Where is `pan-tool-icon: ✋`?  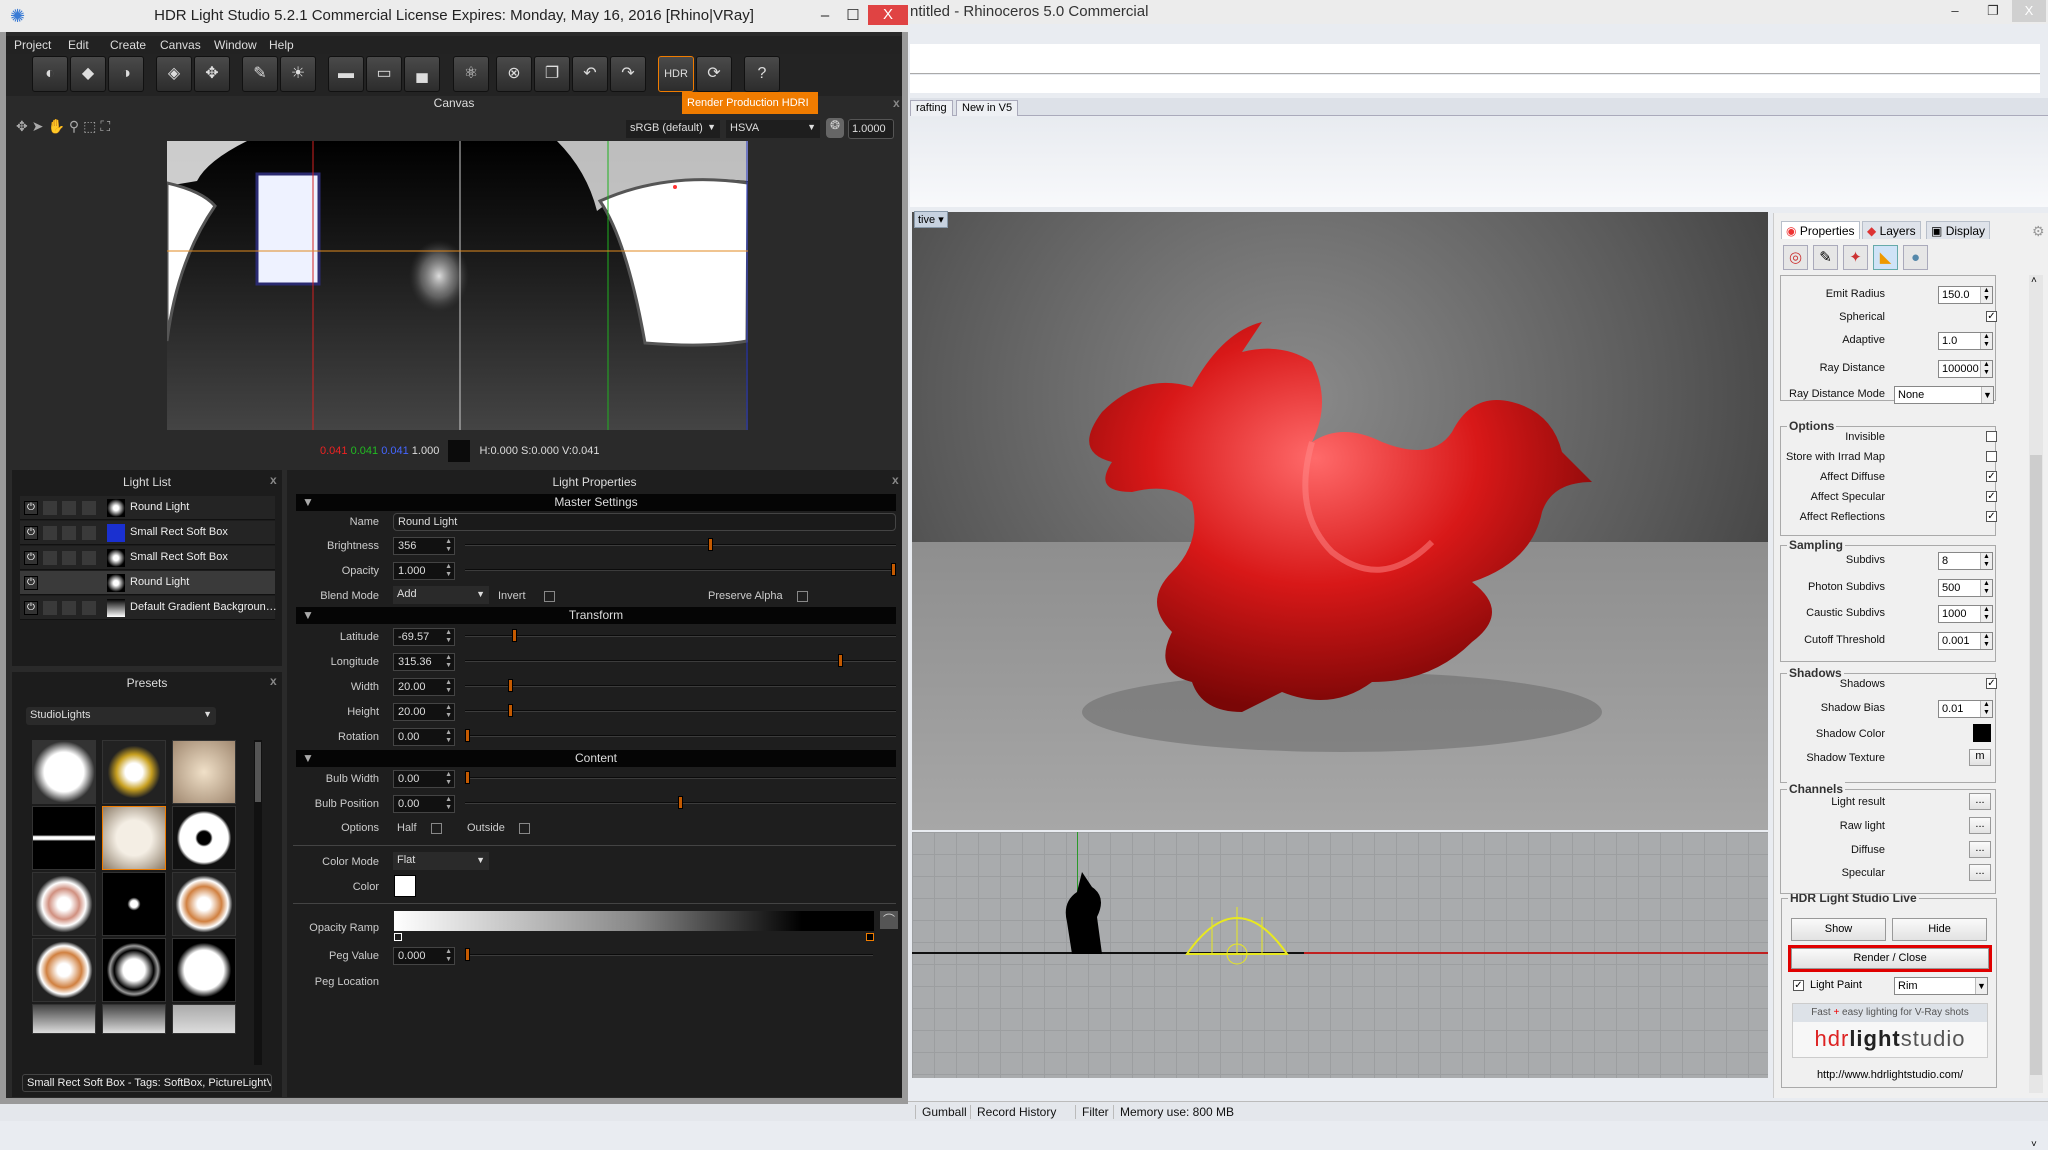
pan-tool-icon: ✋ is located at coordinates (57, 126).